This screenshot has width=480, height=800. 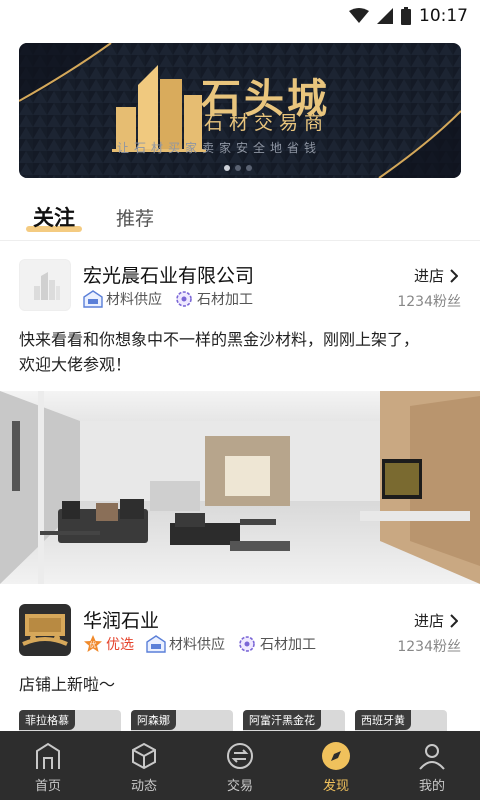 I want to click on post-text-line: 欢迎大佬参观！, so click(x=75, y=364).